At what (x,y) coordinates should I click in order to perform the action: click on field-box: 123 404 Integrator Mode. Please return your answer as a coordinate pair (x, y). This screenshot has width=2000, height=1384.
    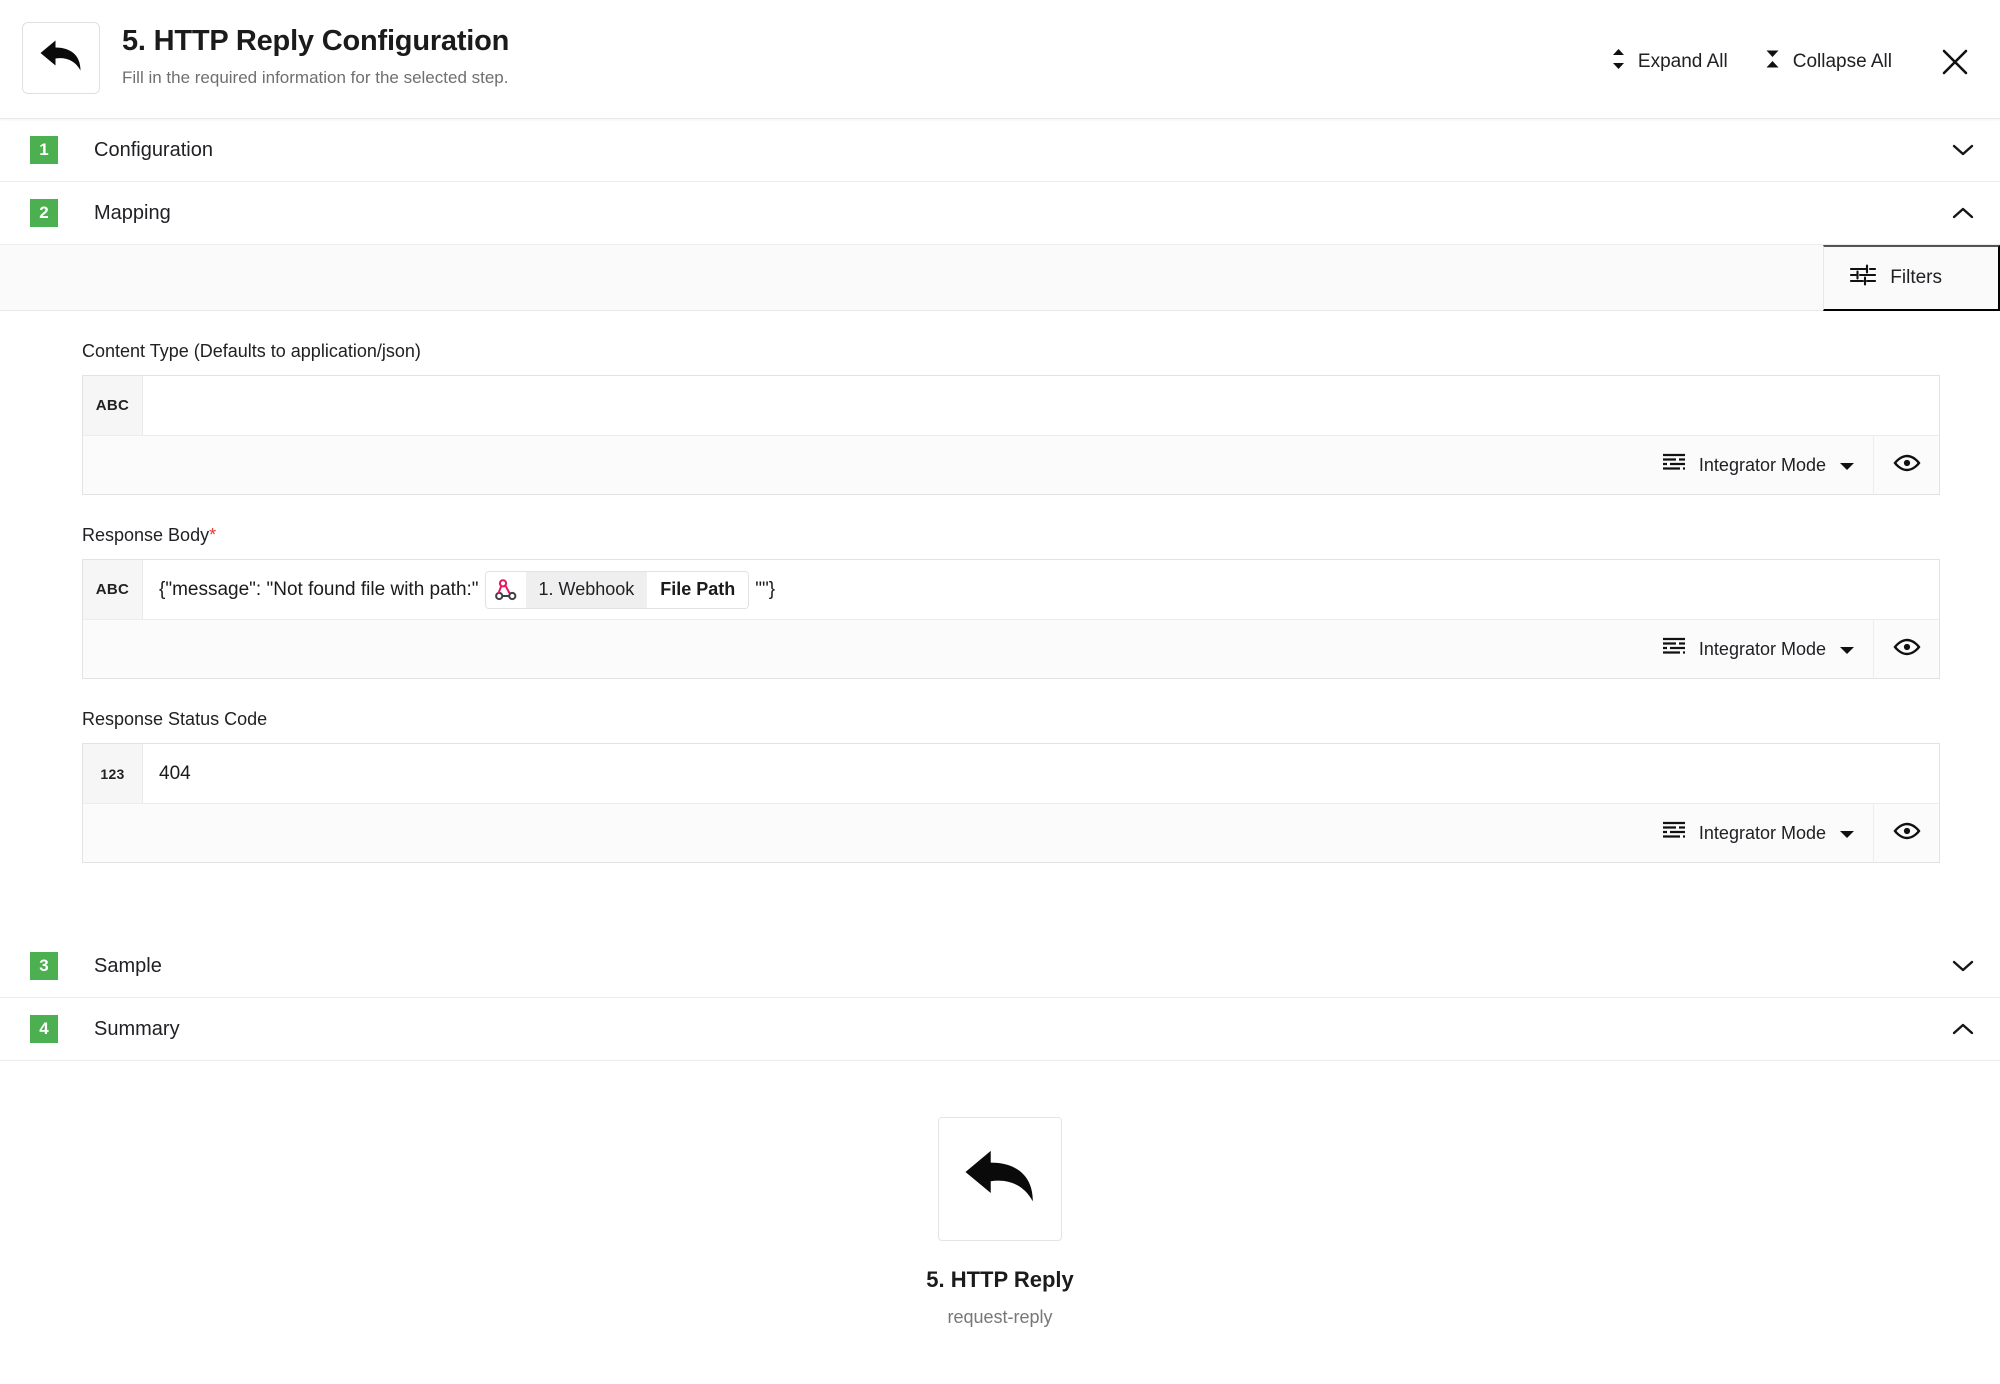
    Looking at the image, I should click on (1011, 803).